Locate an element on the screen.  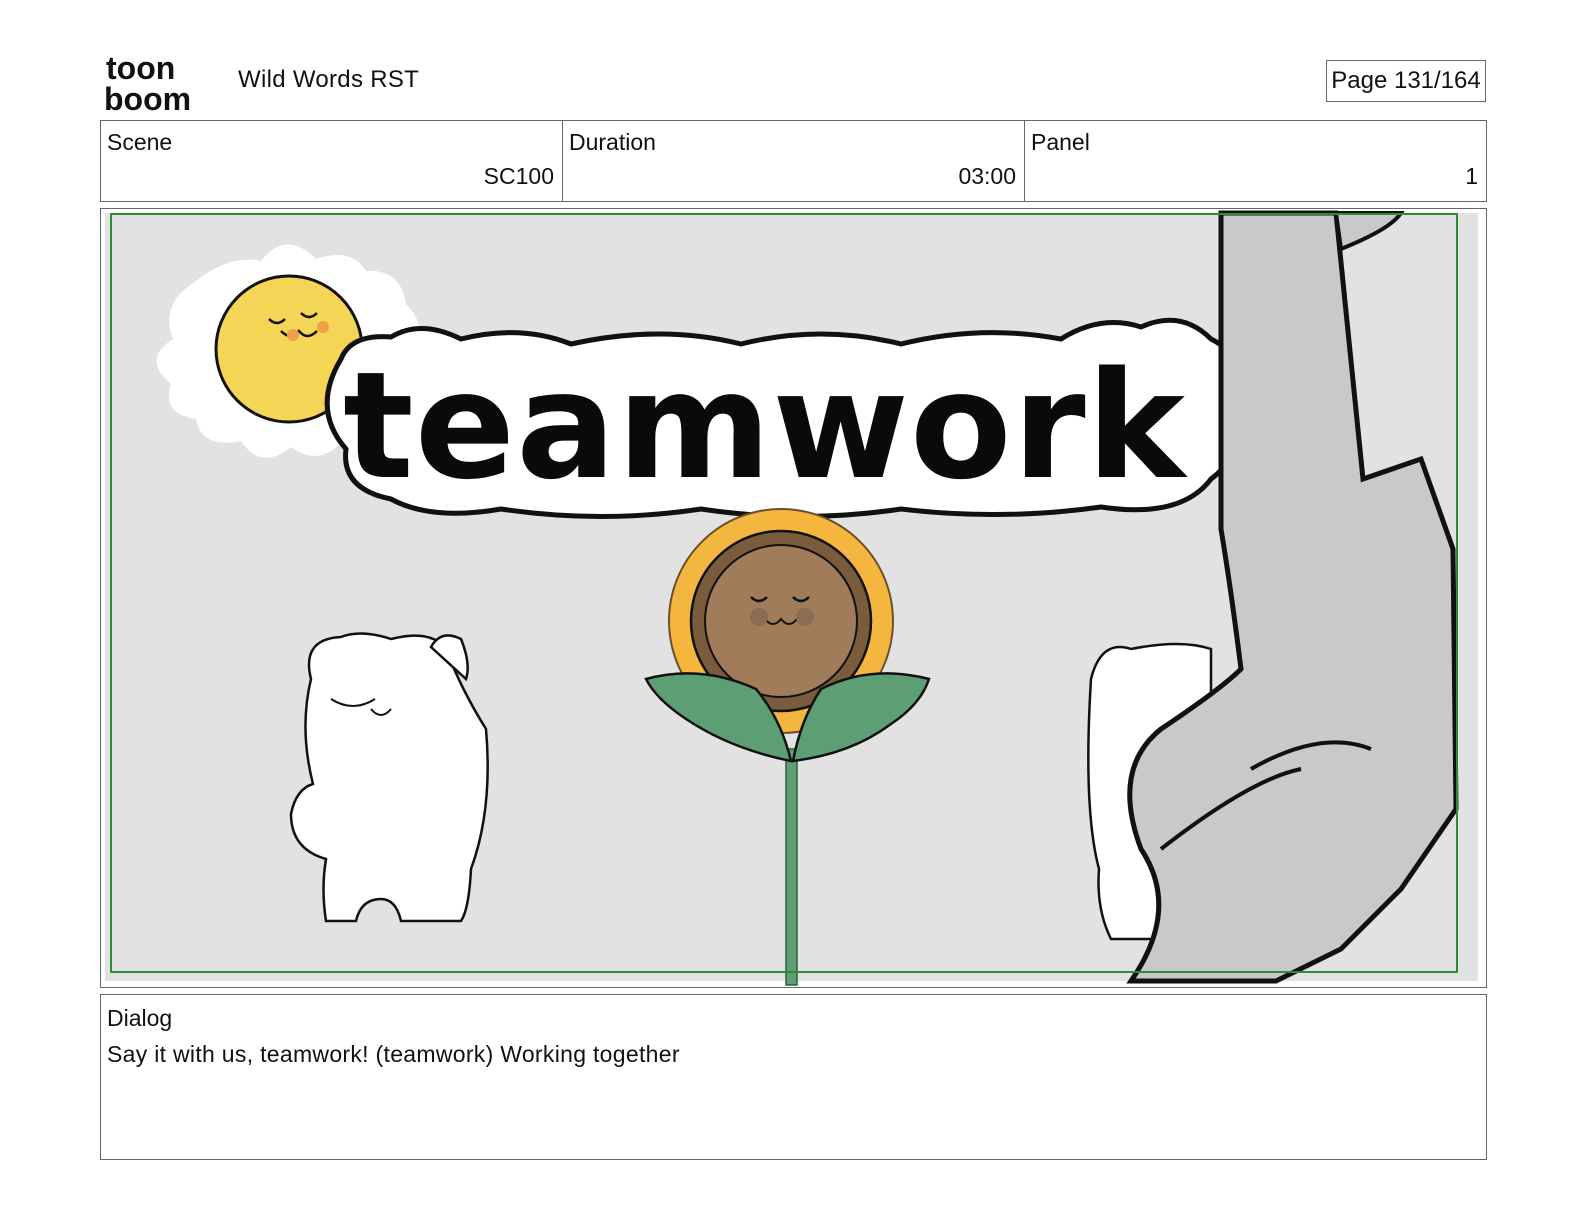
panel-value: 1 is located at coordinates (1471, 176).